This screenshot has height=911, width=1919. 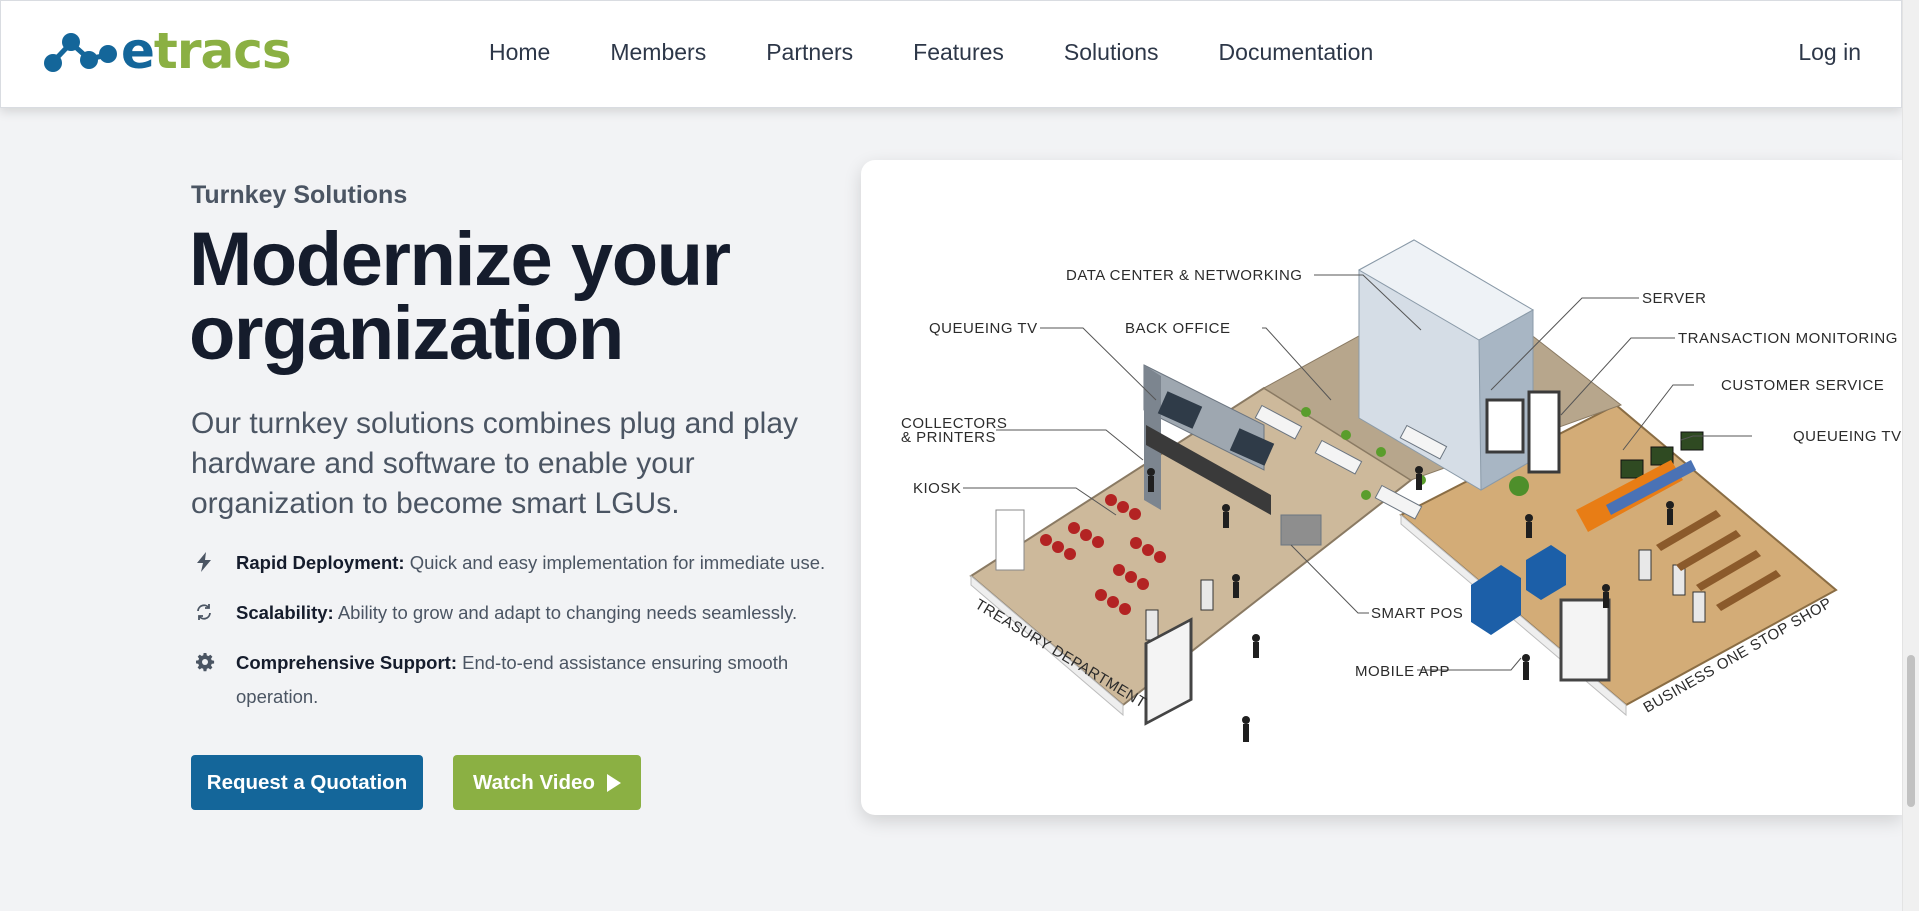 What do you see at coordinates (1585, 640) in the screenshot?
I see `entrance-door` at bounding box center [1585, 640].